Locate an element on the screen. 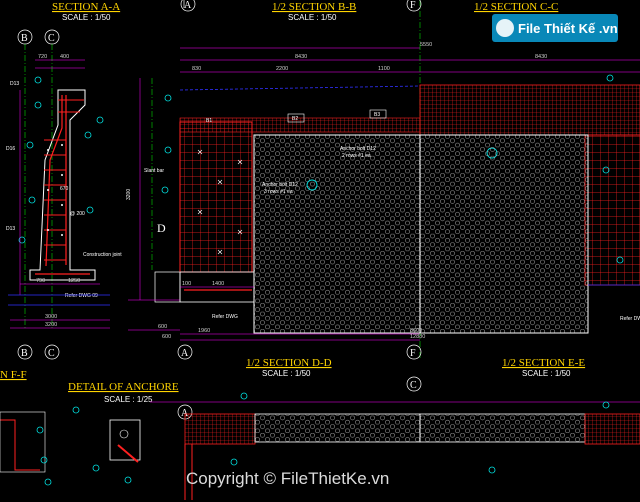 This screenshot has height=502, width=640. dim-670: 670 is located at coordinates (64, 189).